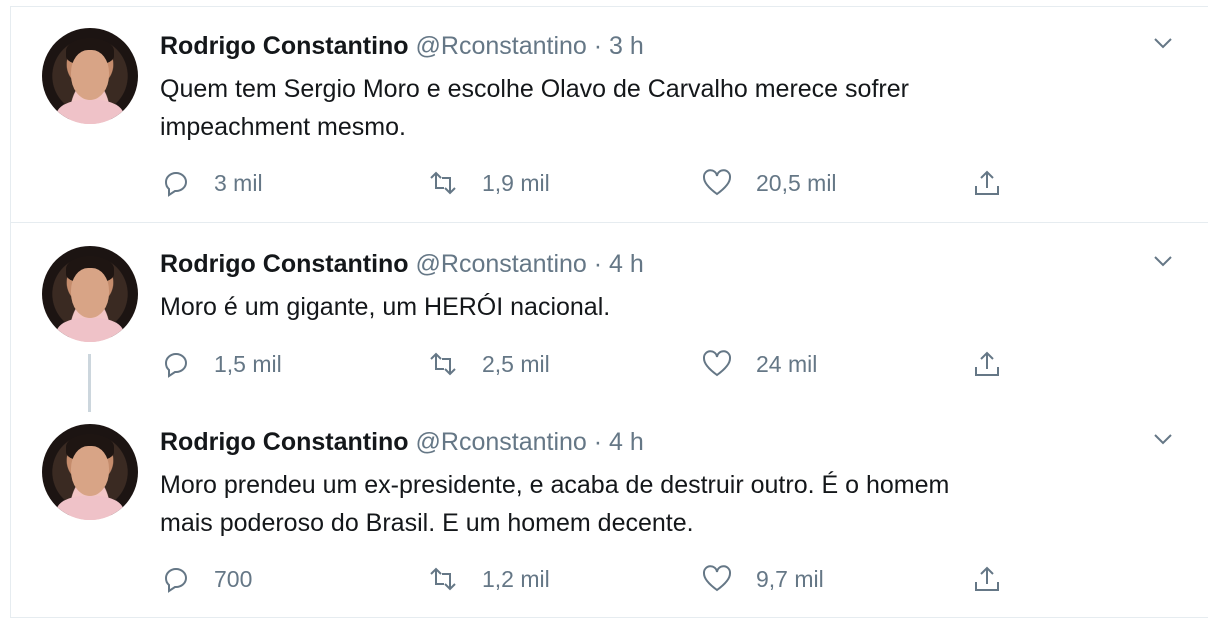 The height and width of the screenshot is (622, 1208). Describe the element at coordinates (516, 182) in the screenshot. I see `retweet-count: 1,9 mil` at that location.